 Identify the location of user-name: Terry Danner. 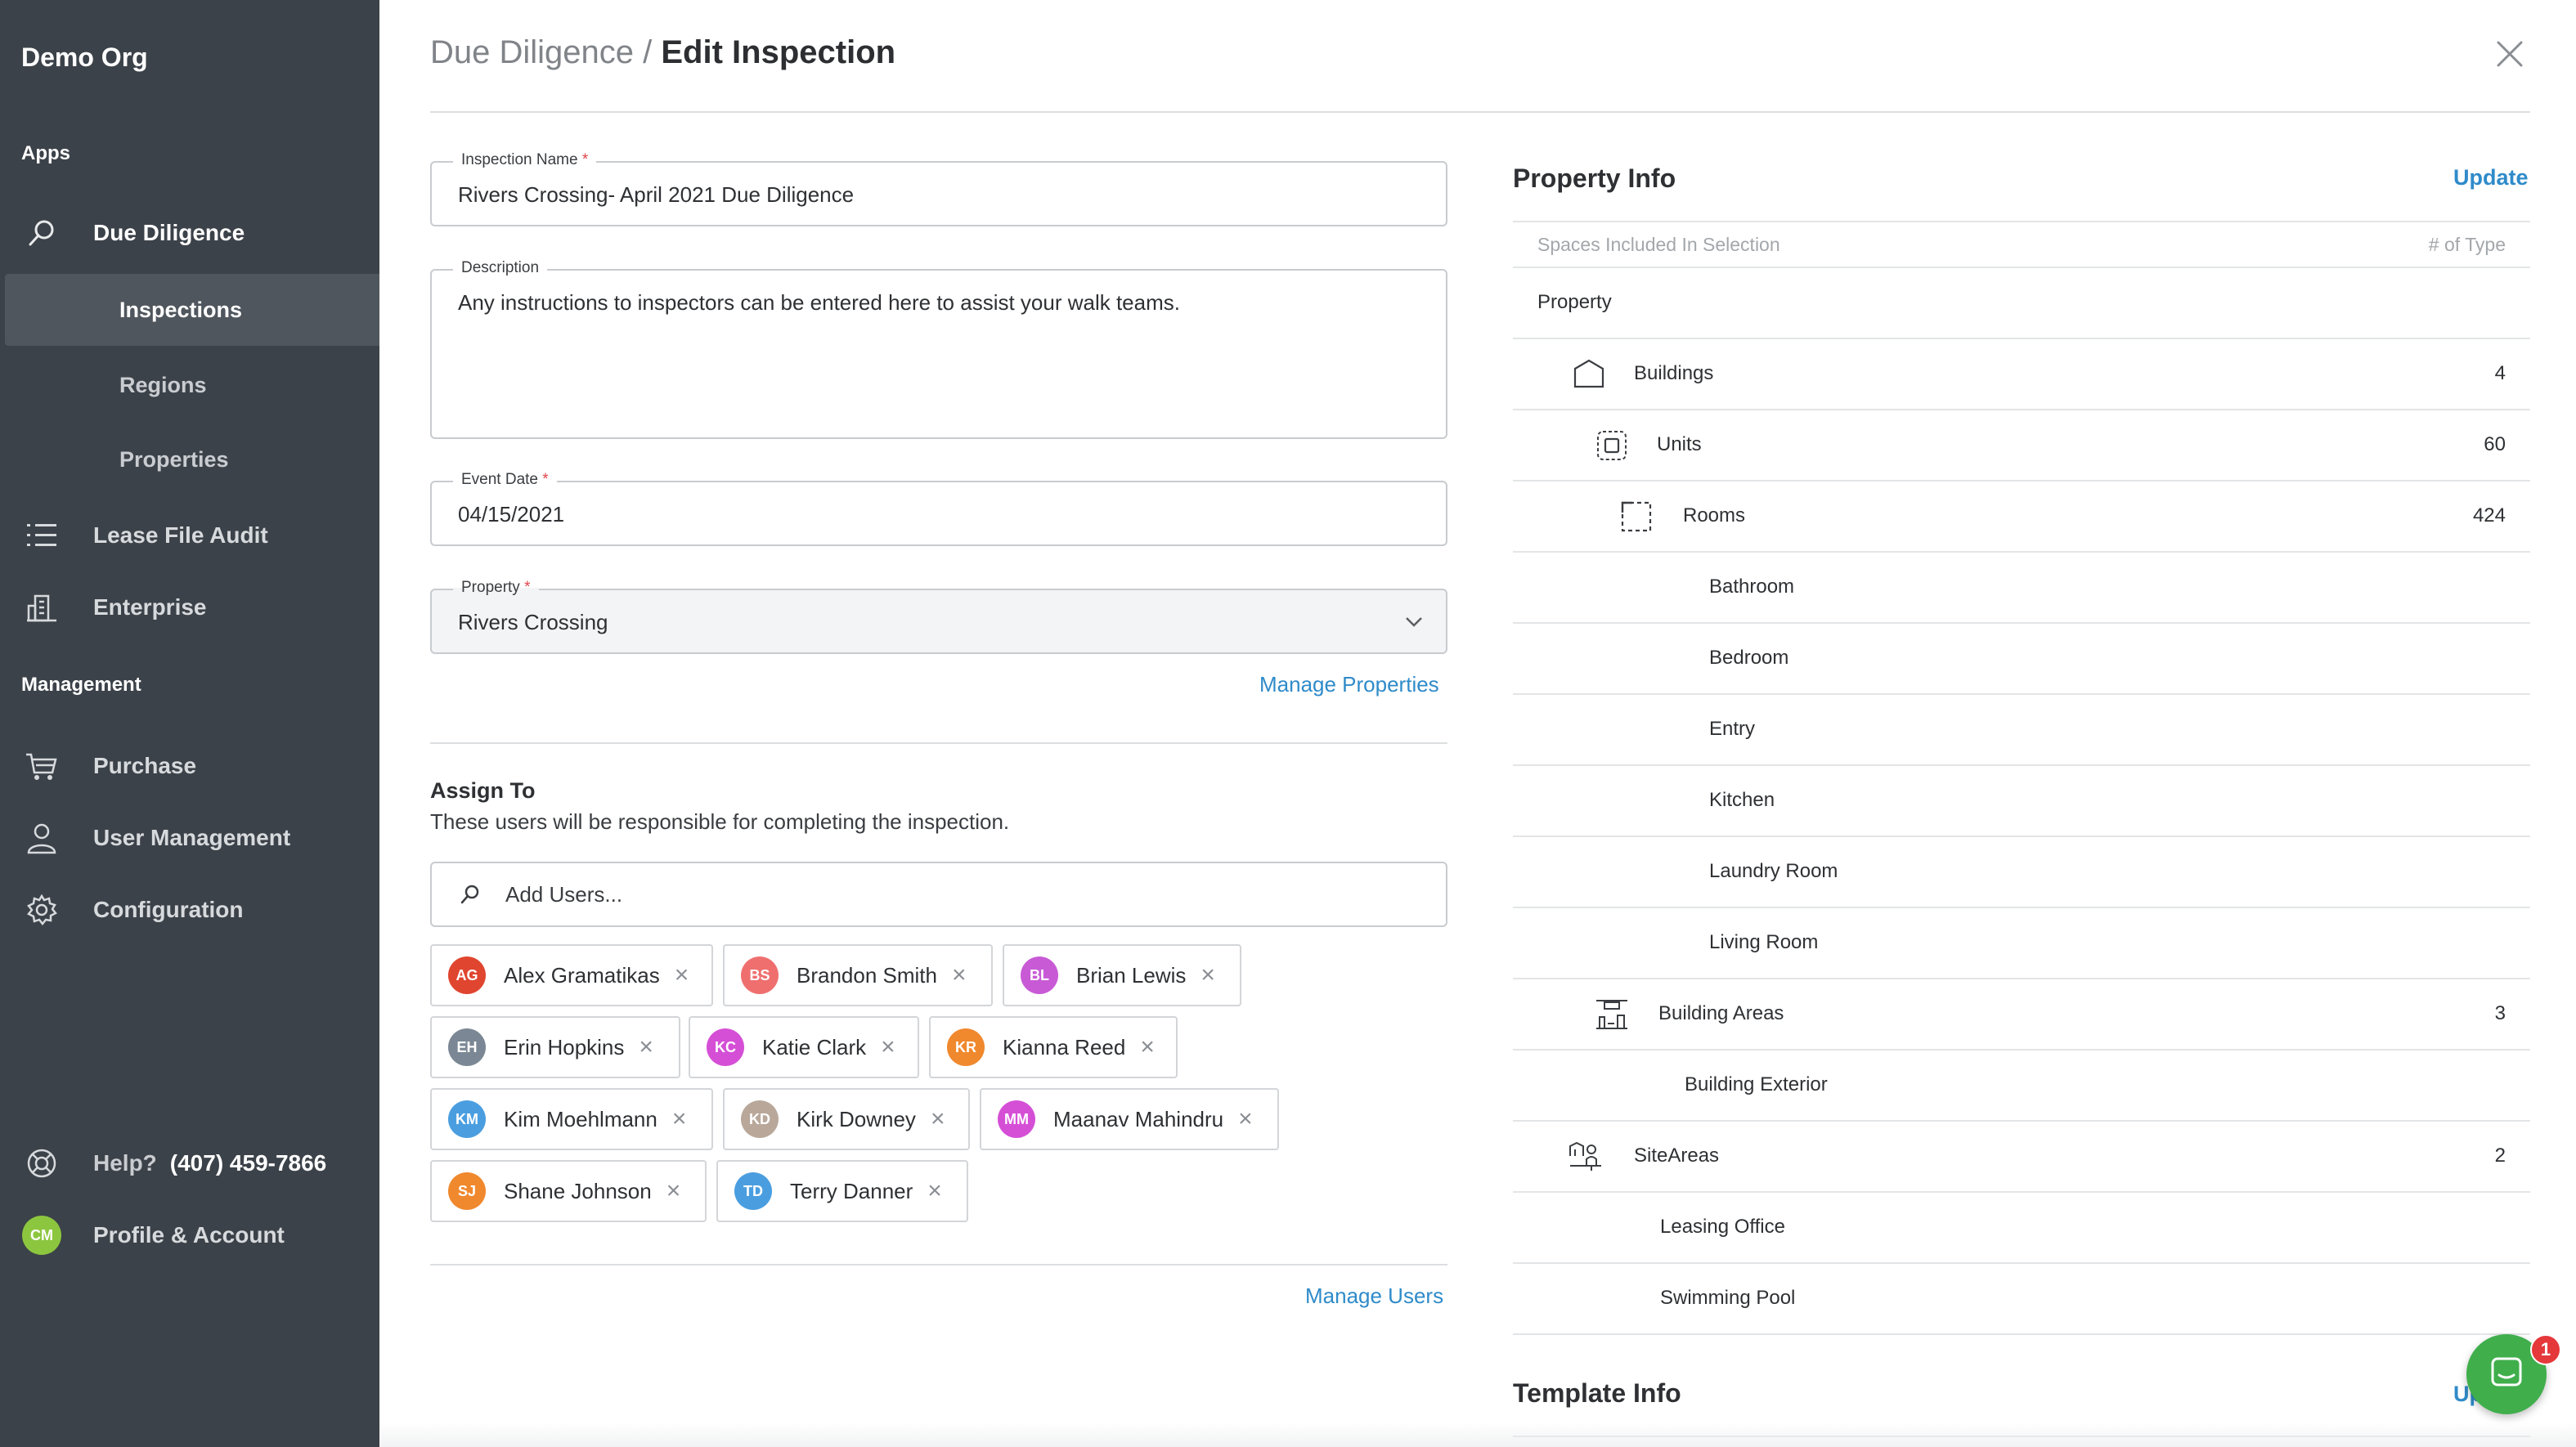
(851, 1190).